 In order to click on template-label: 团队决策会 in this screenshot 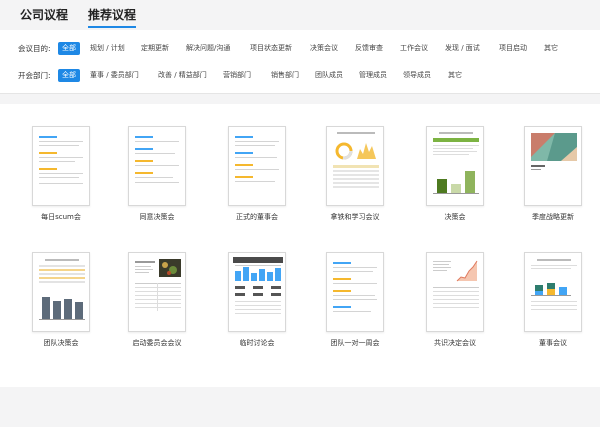, I will do `click(61, 343)`.